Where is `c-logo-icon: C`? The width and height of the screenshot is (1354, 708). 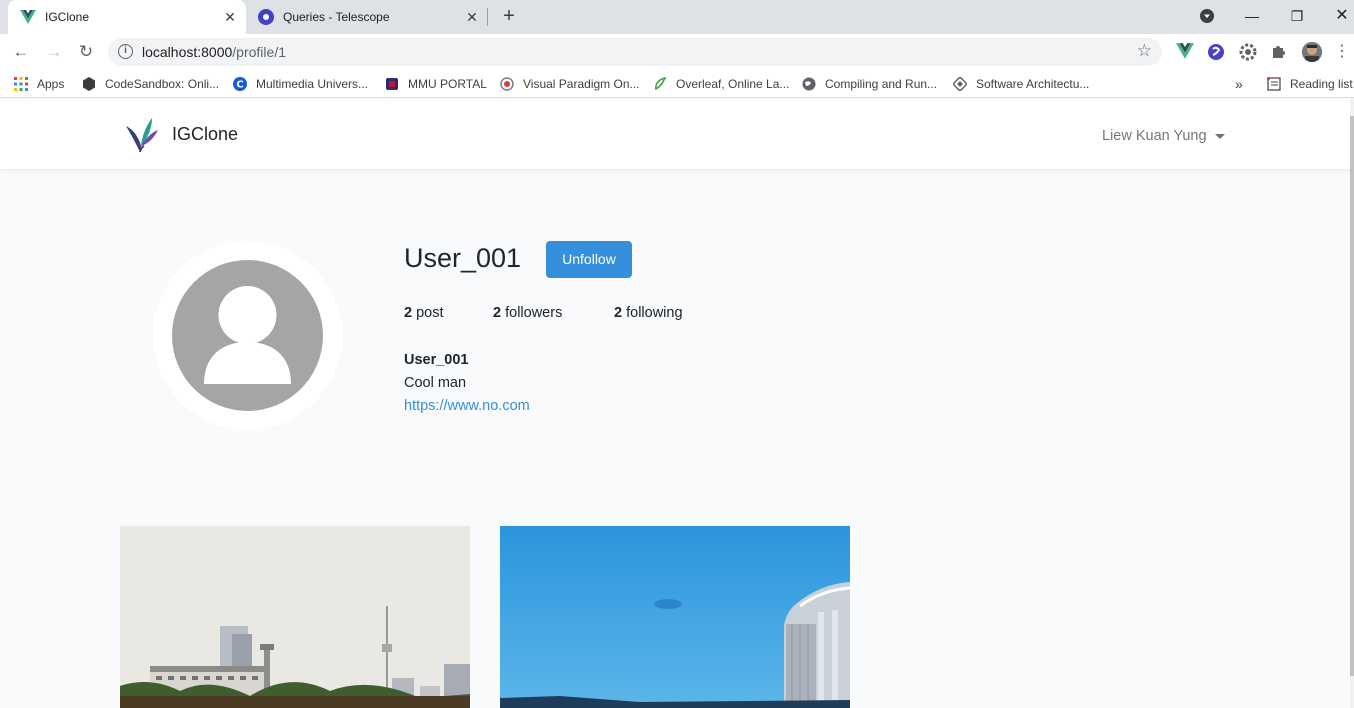 c-logo-icon: C is located at coordinates (240, 84).